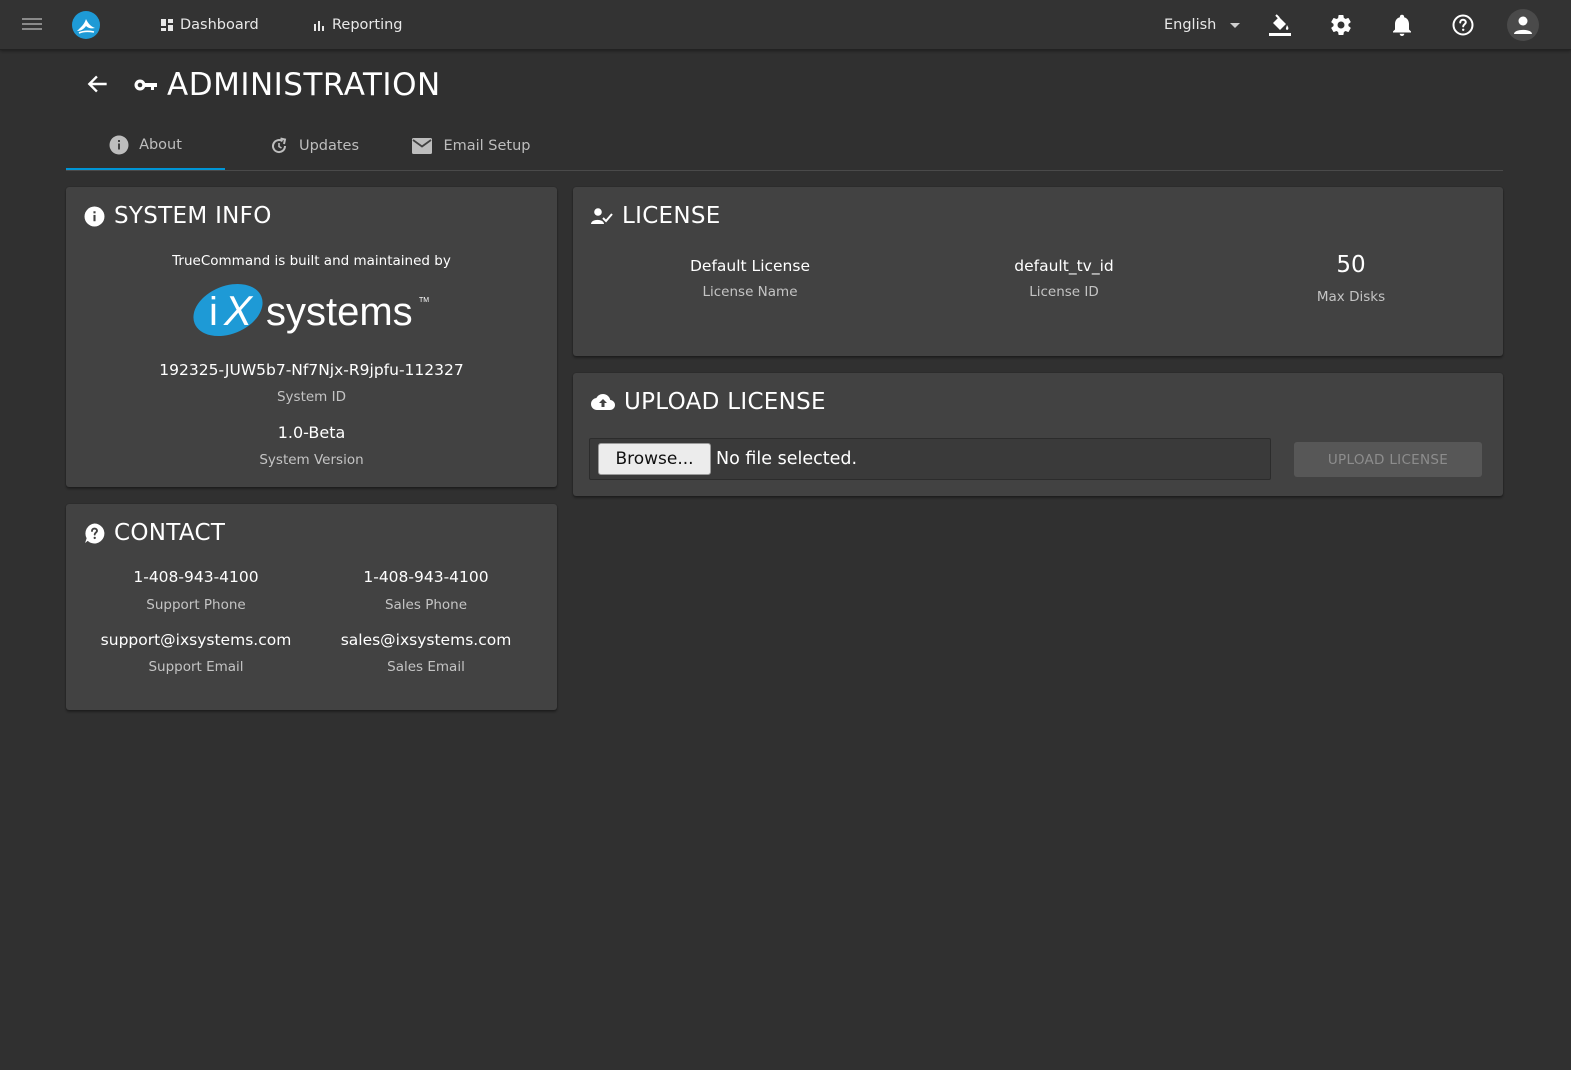 This screenshot has height=1070, width=1571. Describe the element at coordinates (750, 292) in the screenshot. I see `license-name-label: License Name` at that location.